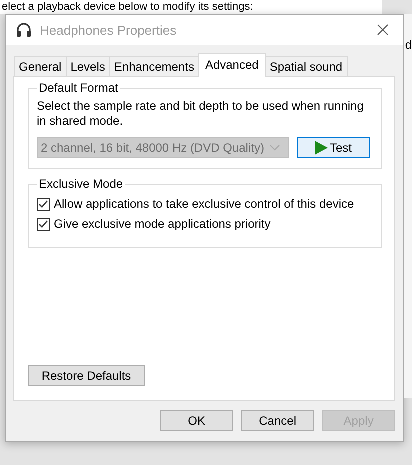 This screenshot has height=465, width=412. I want to click on restore-defaults-button: Restore Defaults, so click(86, 375).